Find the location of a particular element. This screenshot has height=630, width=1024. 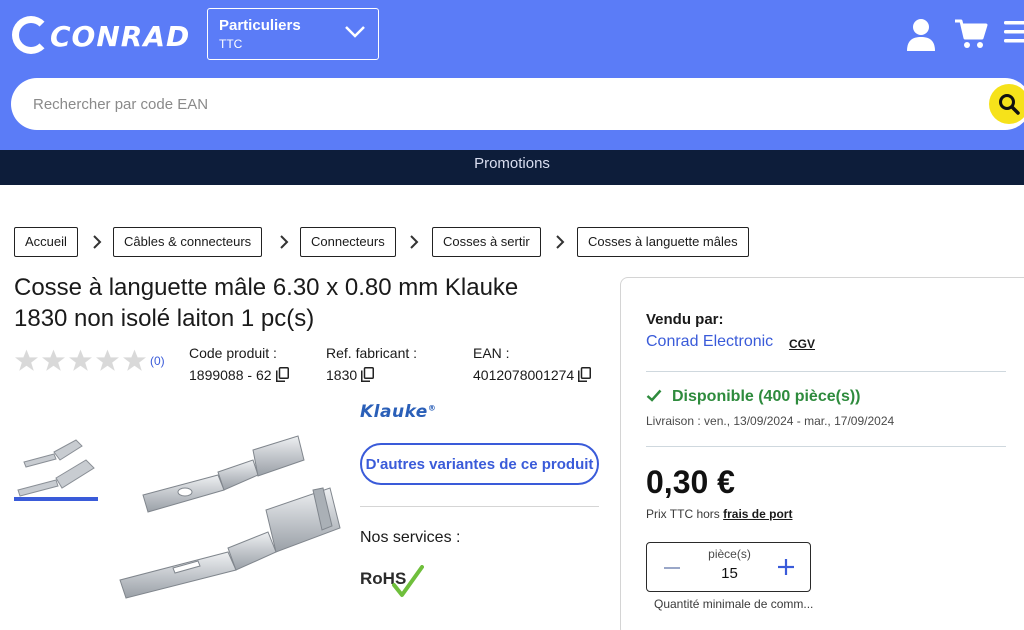

availability-status: Disponible (400 pièce(s)) is located at coordinates (753, 397).